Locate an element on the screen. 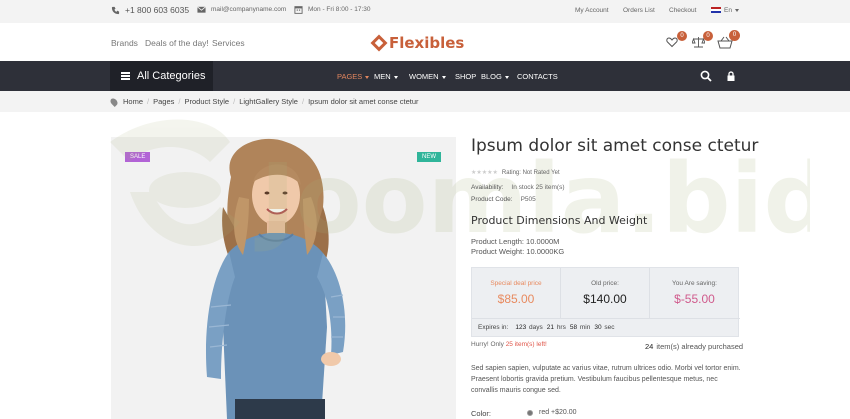 This screenshot has height=419, width=850. orders-list-link: Orders List is located at coordinates (639, 10).